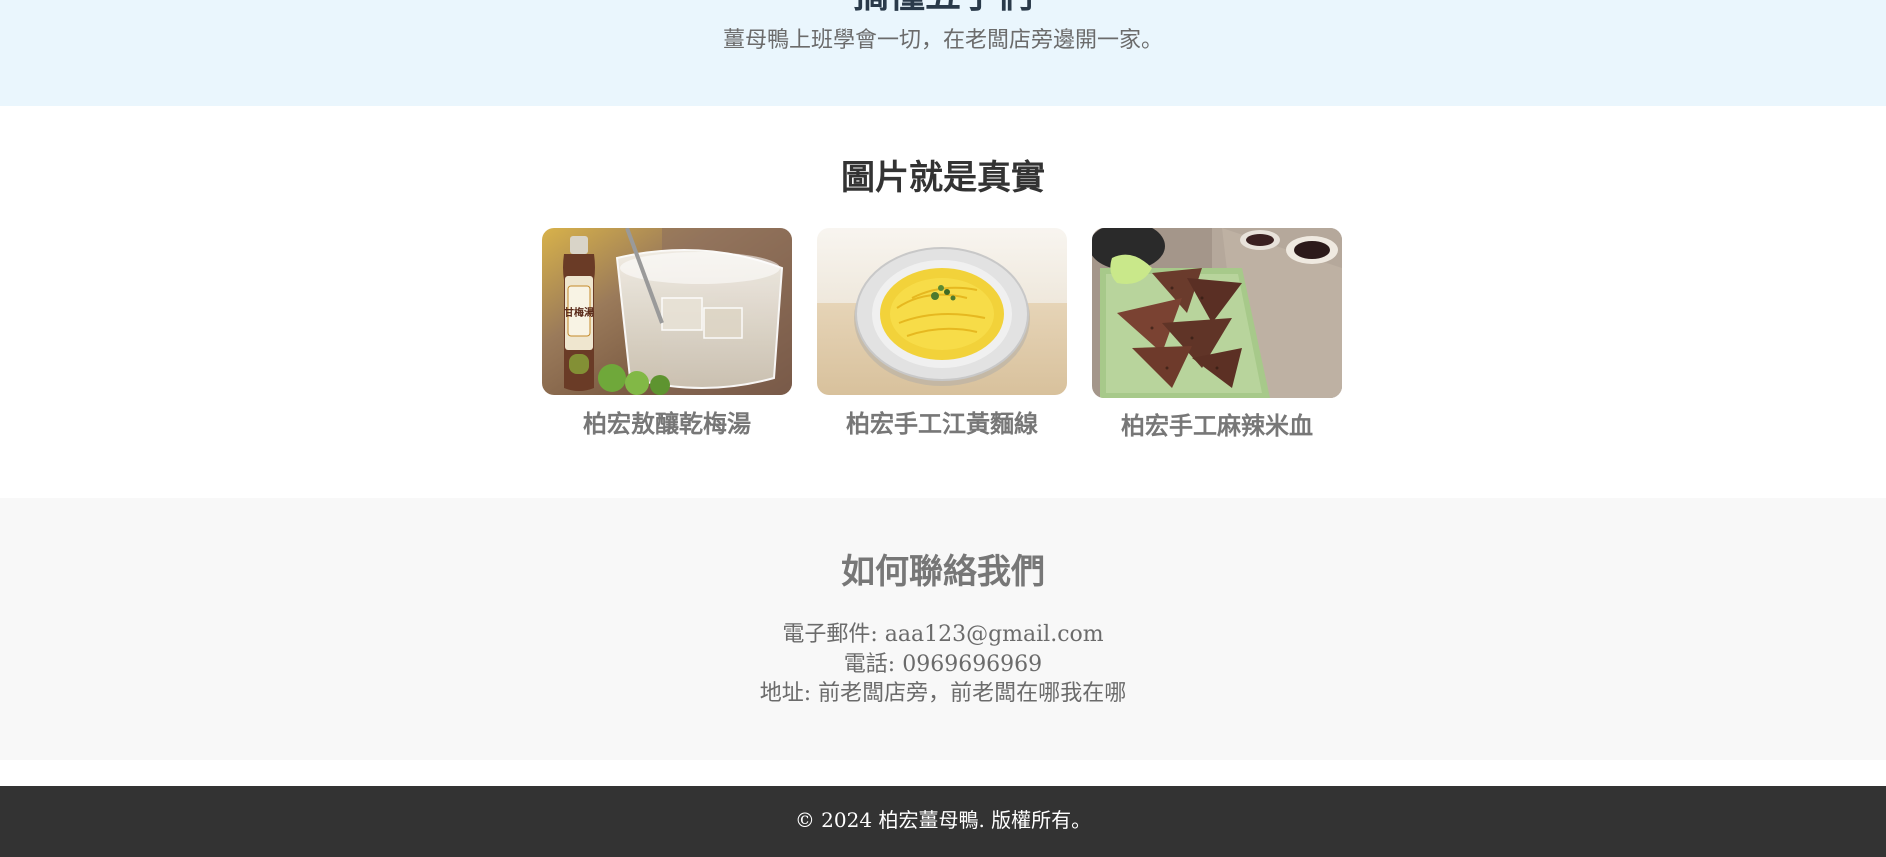 The height and width of the screenshot is (857, 1886). I want to click on noodle-plate-illustration, so click(942, 311).